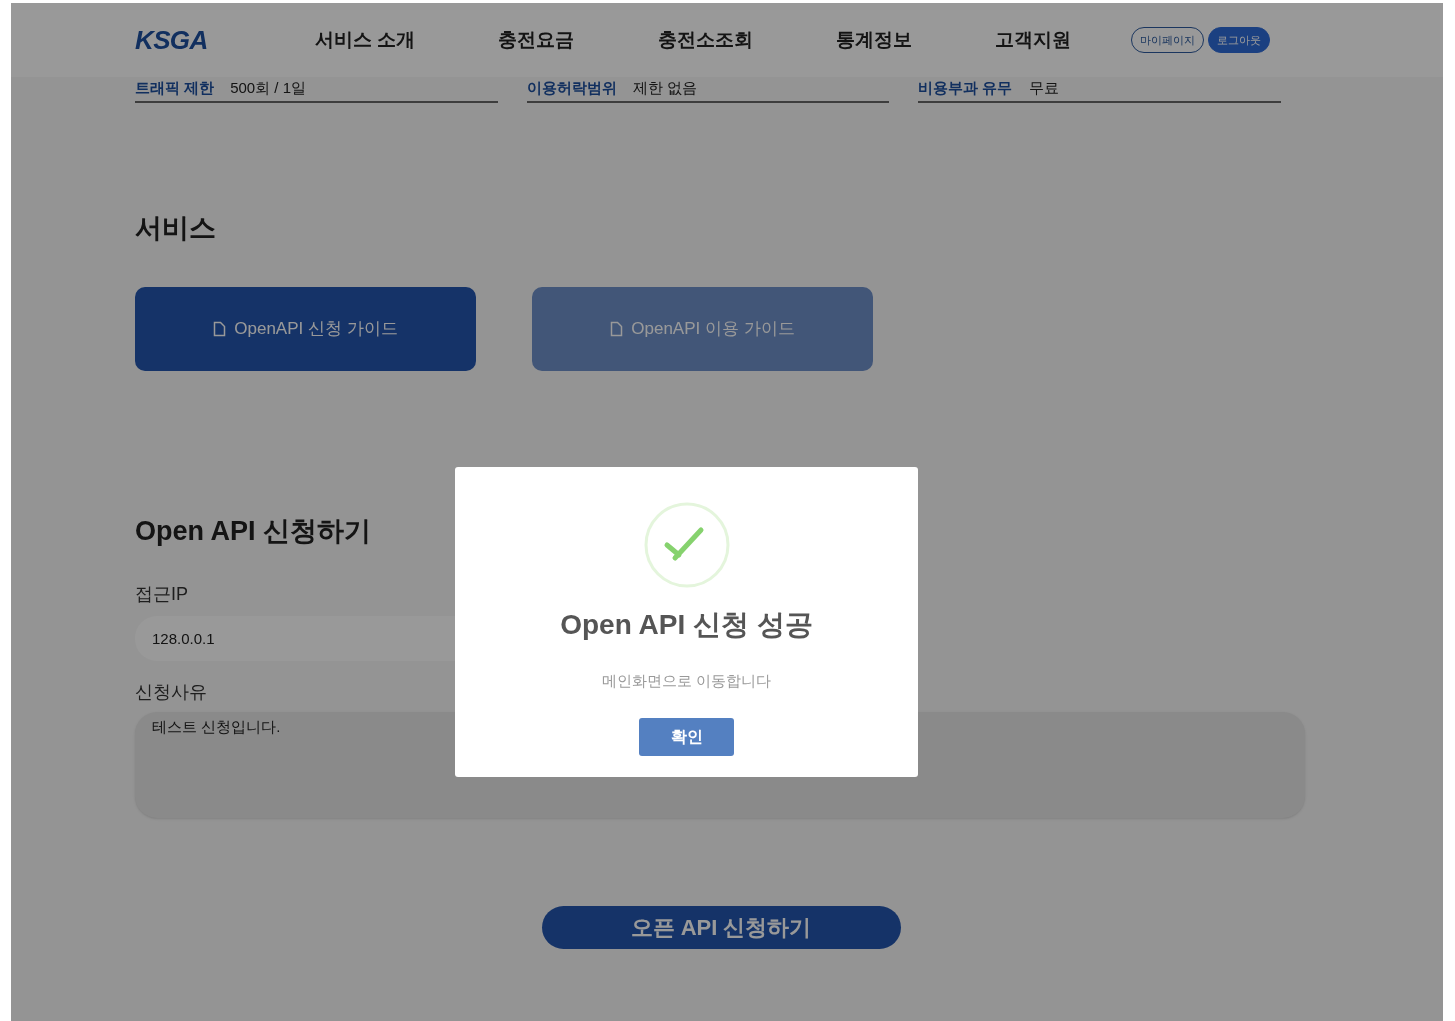 This screenshot has width=1455, height=1021. I want to click on section-title: 서비스, so click(176, 228).